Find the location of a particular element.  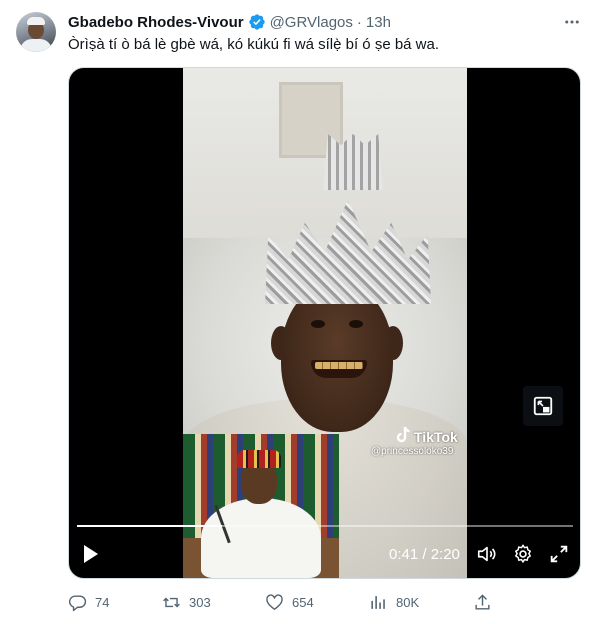

share-button is located at coordinates (482, 602).